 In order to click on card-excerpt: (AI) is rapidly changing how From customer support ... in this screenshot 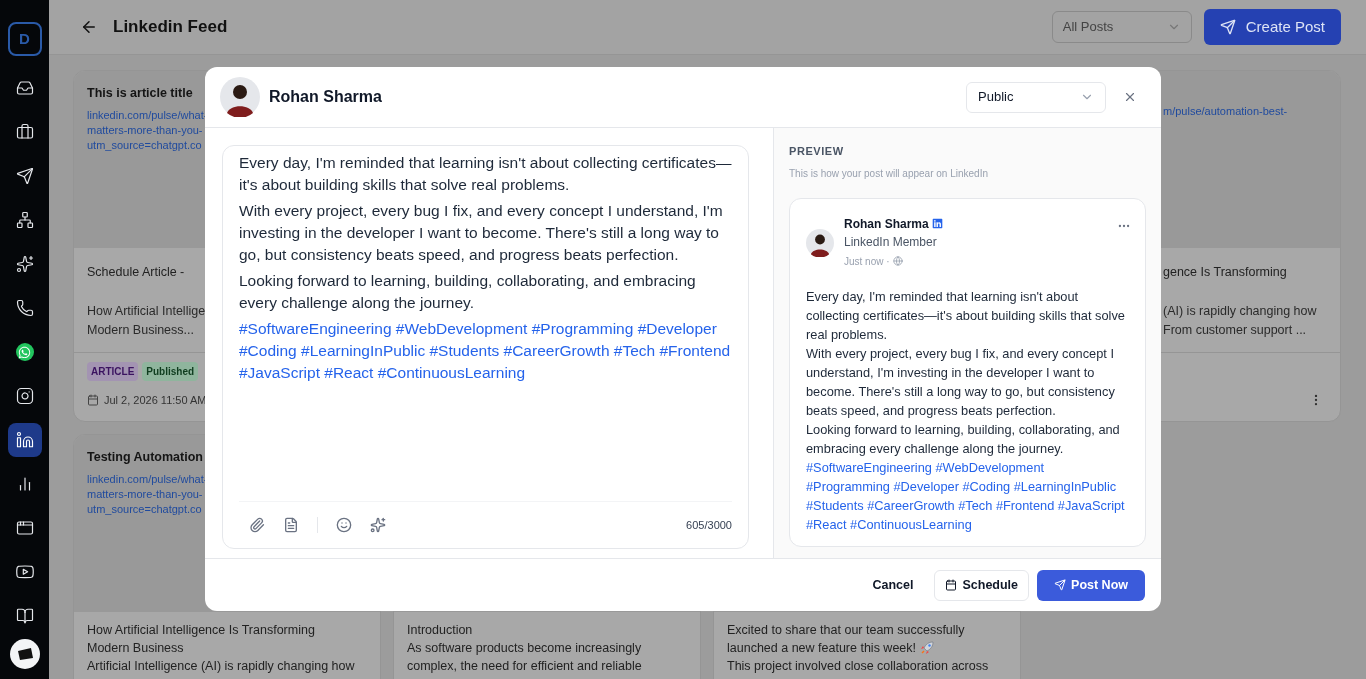, I will do `click(1240, 320)`.